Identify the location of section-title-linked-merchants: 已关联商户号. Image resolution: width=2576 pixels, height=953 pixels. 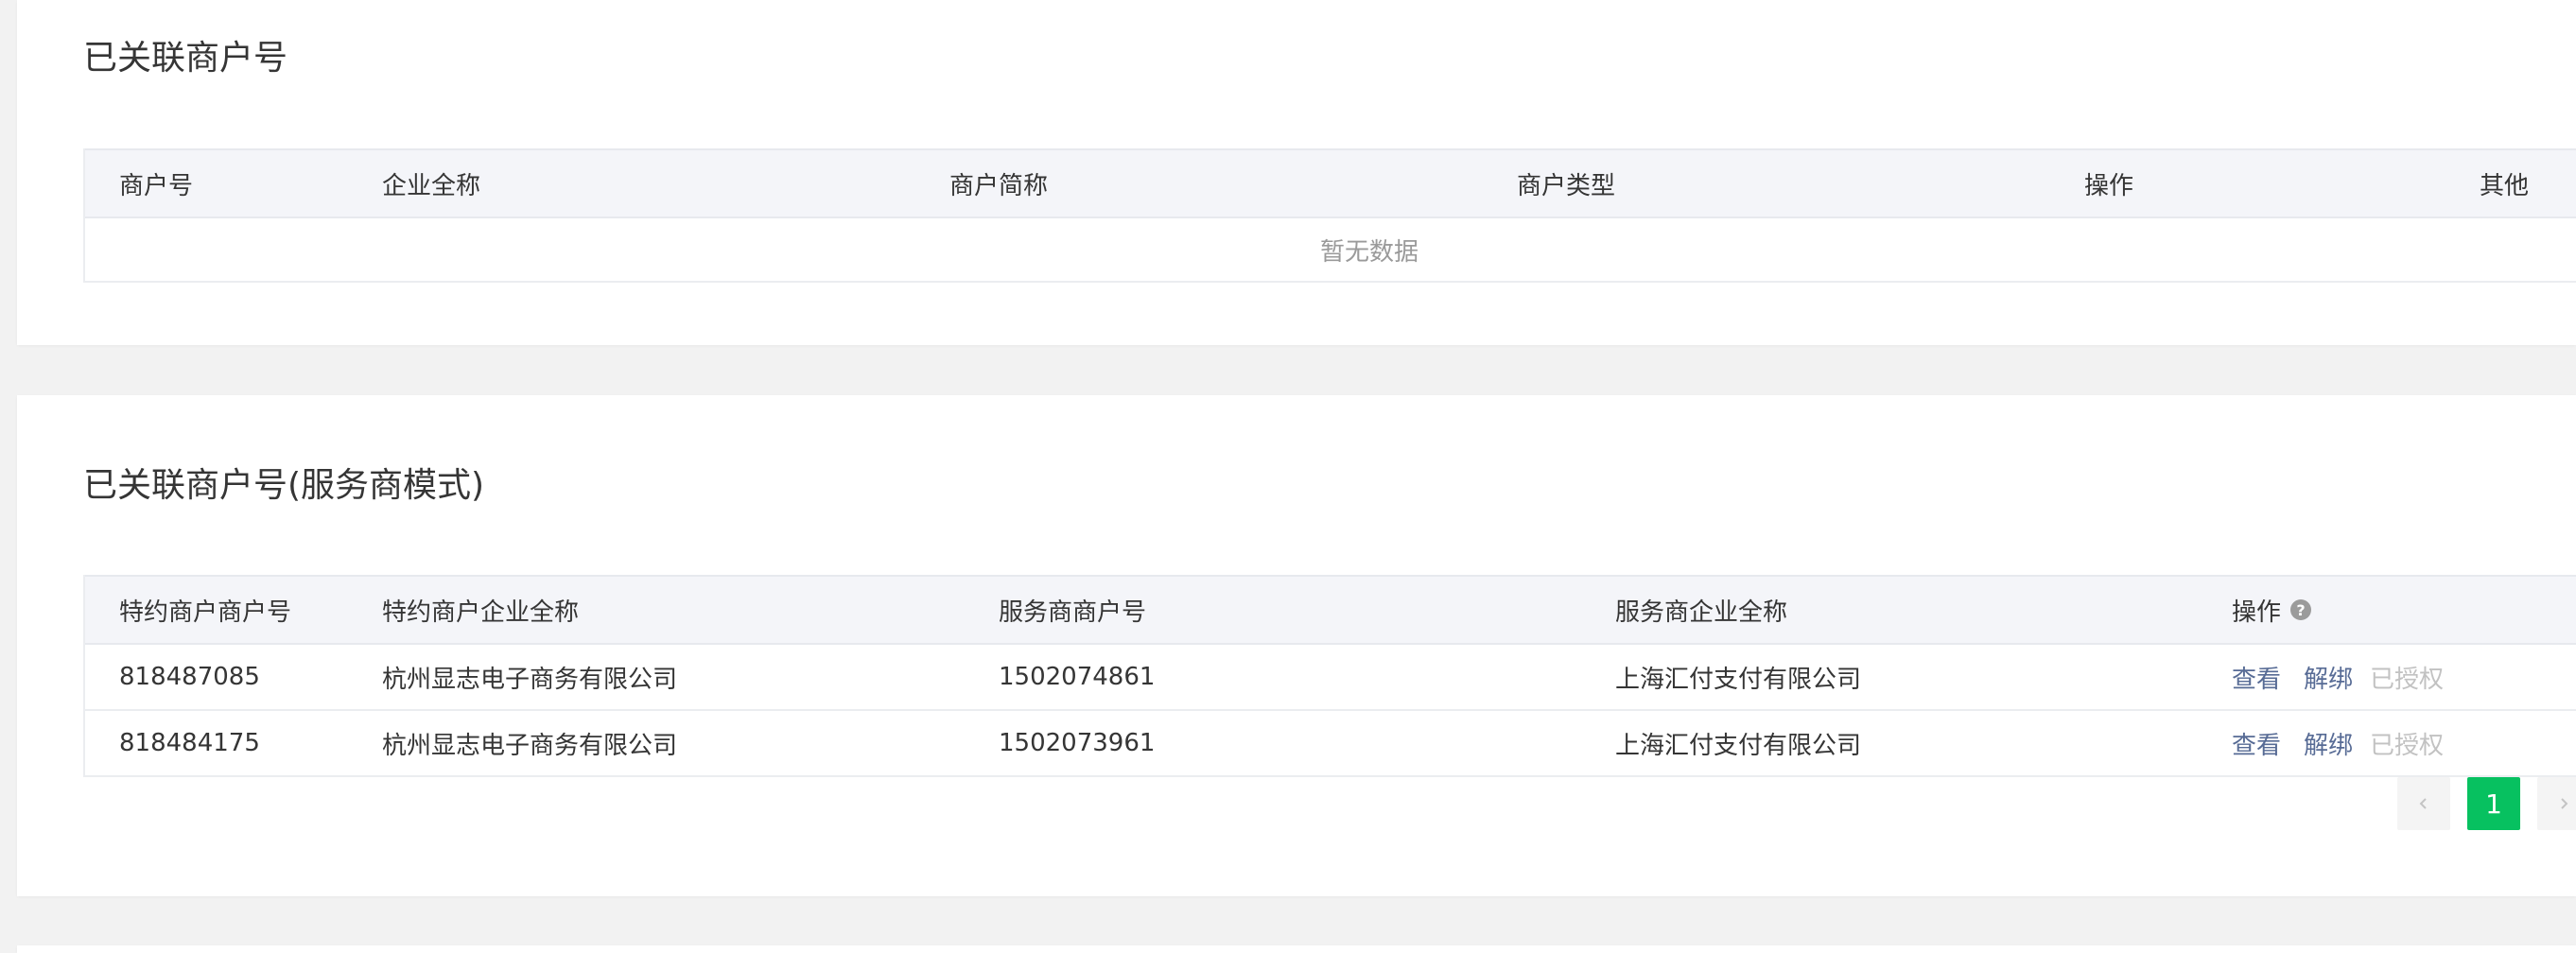
(185, 58).